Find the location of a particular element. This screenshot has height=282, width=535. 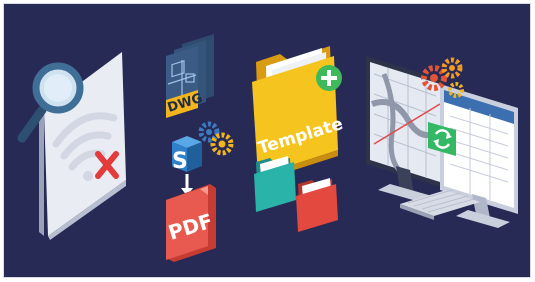

teal-folder-icon is located at coordinates (275, 184).